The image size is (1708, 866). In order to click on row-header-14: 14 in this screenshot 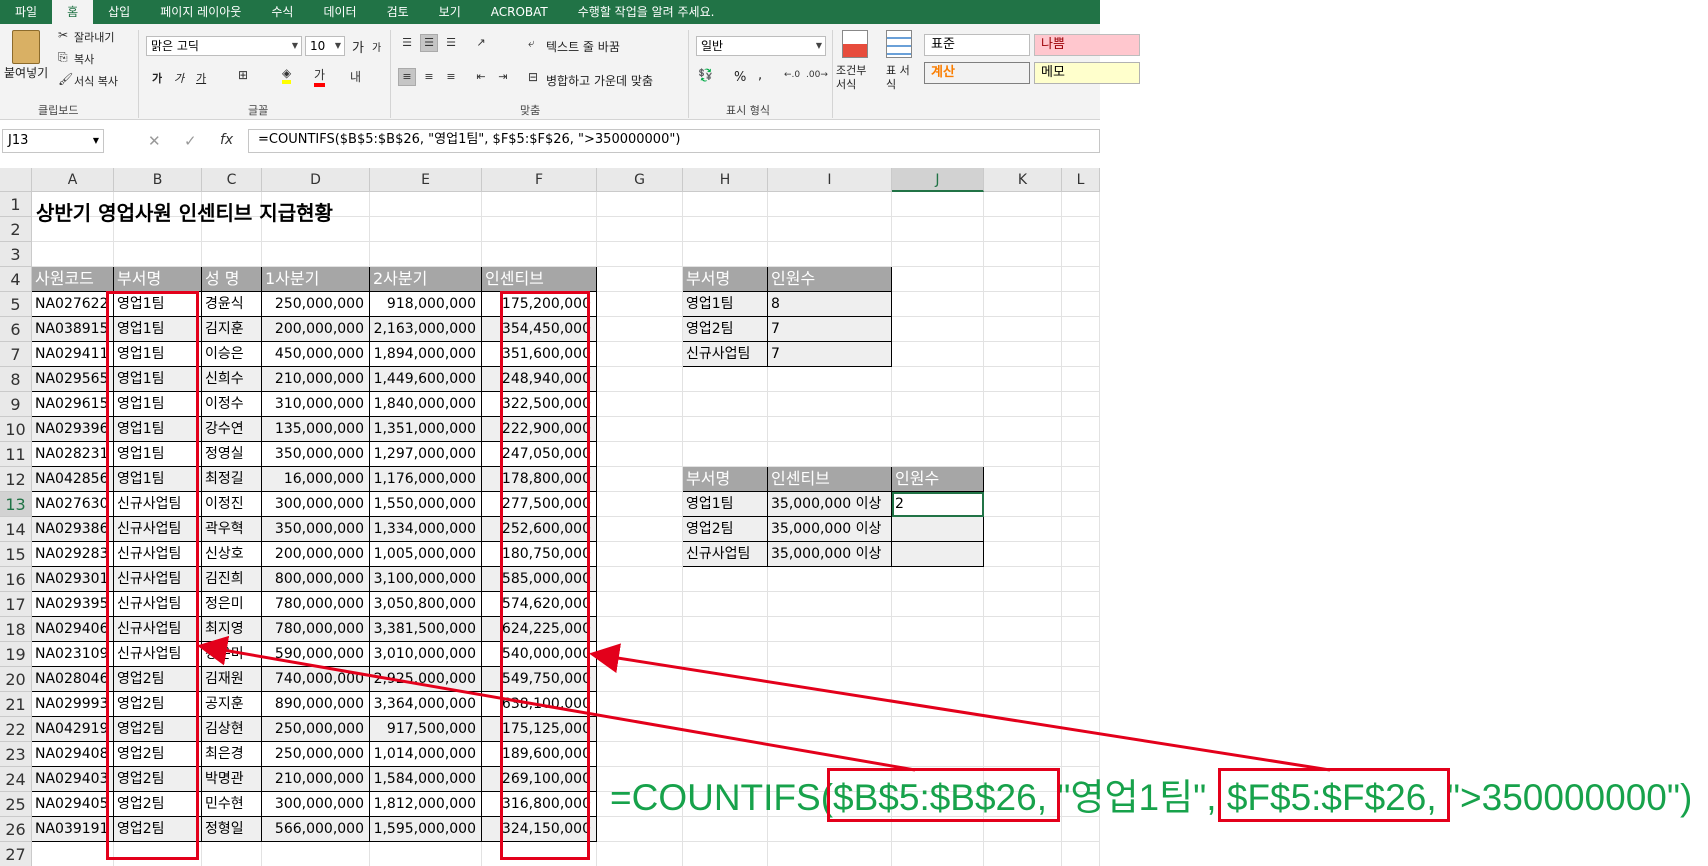, I will do `click(16, 529)`.